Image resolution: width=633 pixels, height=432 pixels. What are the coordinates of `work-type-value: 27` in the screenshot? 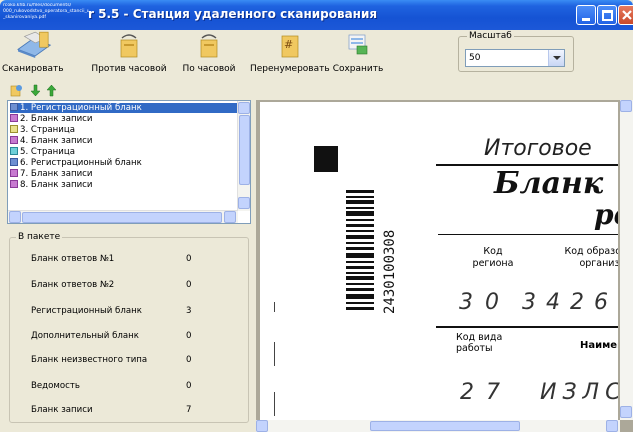 It's located at (486, 392).